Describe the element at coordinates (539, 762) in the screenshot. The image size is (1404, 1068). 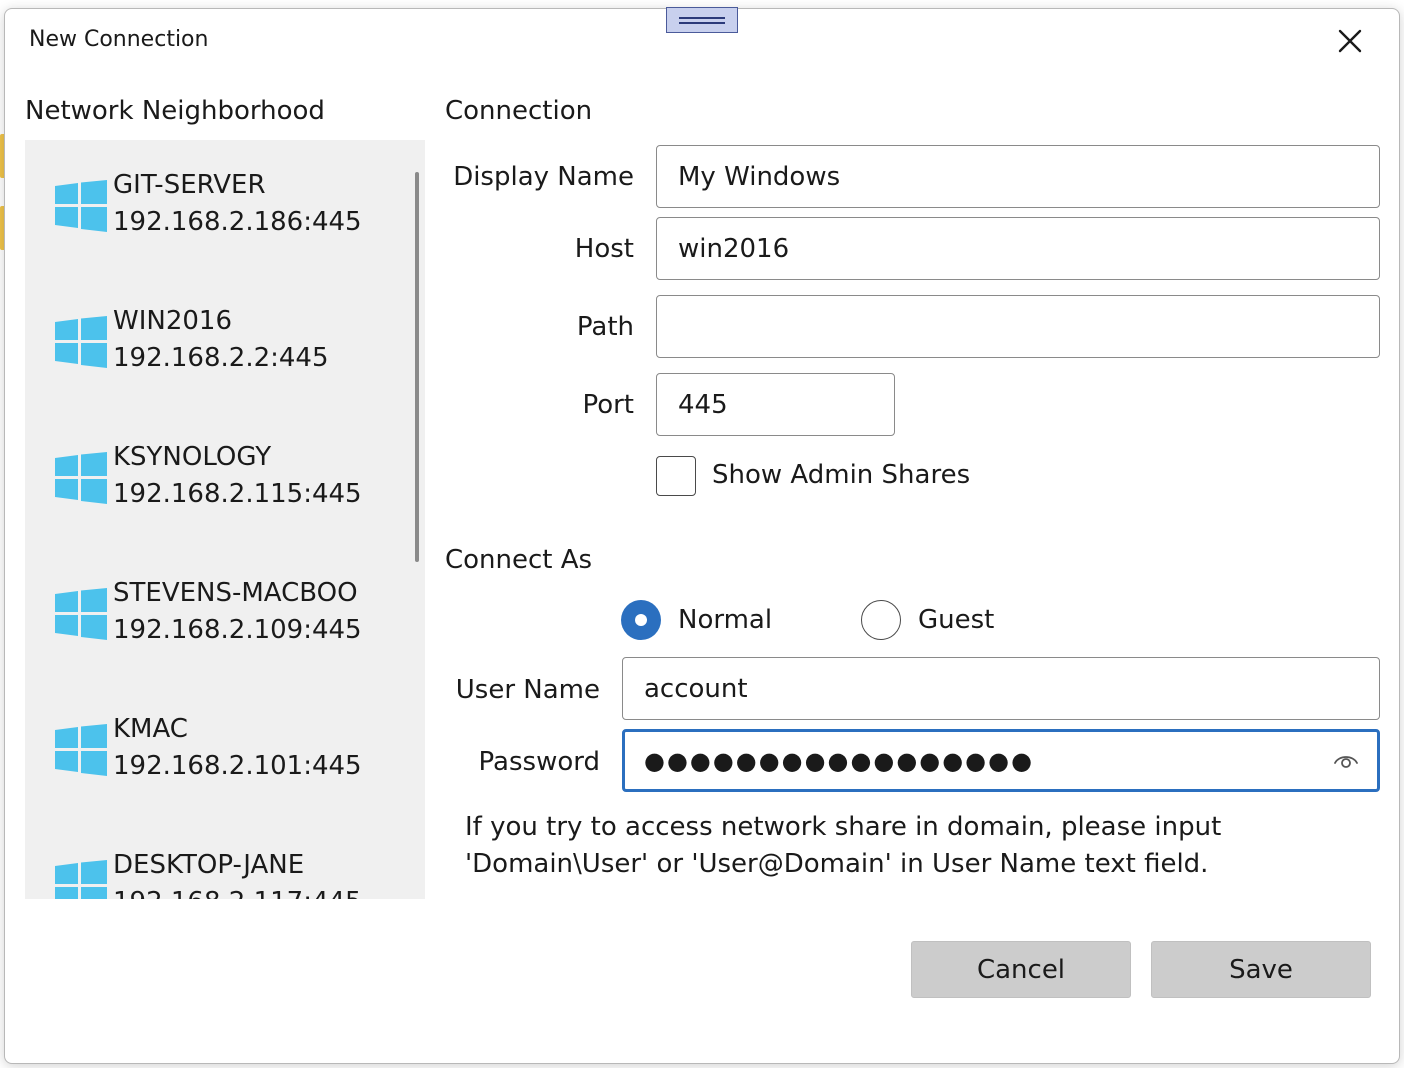
I see `password-label: Password` at that location.